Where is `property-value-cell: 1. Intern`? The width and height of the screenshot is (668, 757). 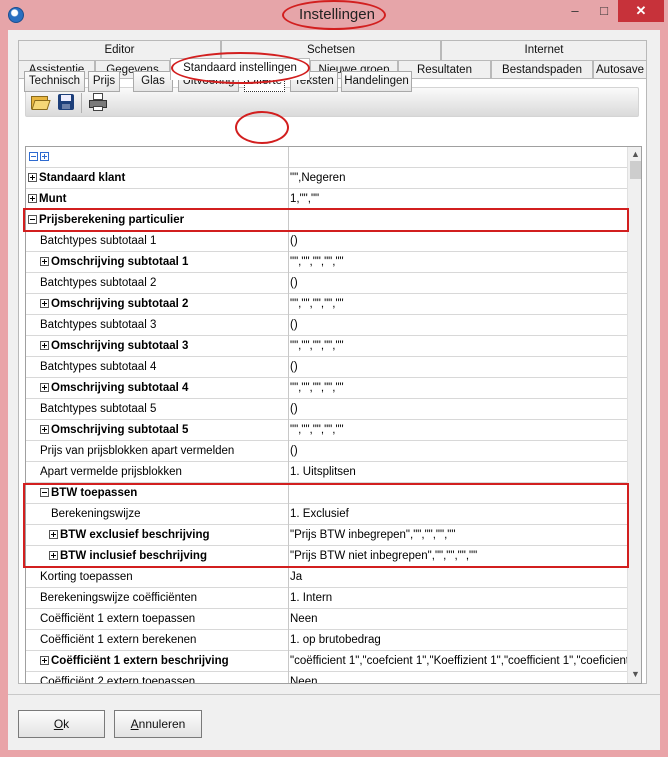 property-value-cell: 1. Intern is located at coordinates (458, 598).